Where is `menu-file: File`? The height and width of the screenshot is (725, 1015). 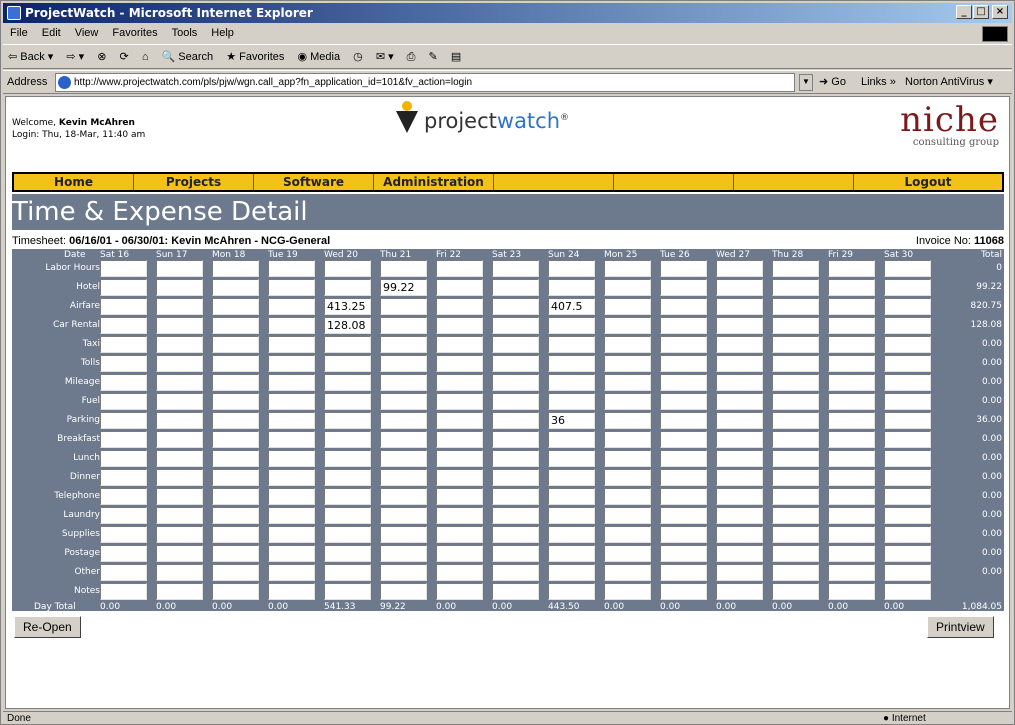 menu-file: File is located at coordinates (19, 33).